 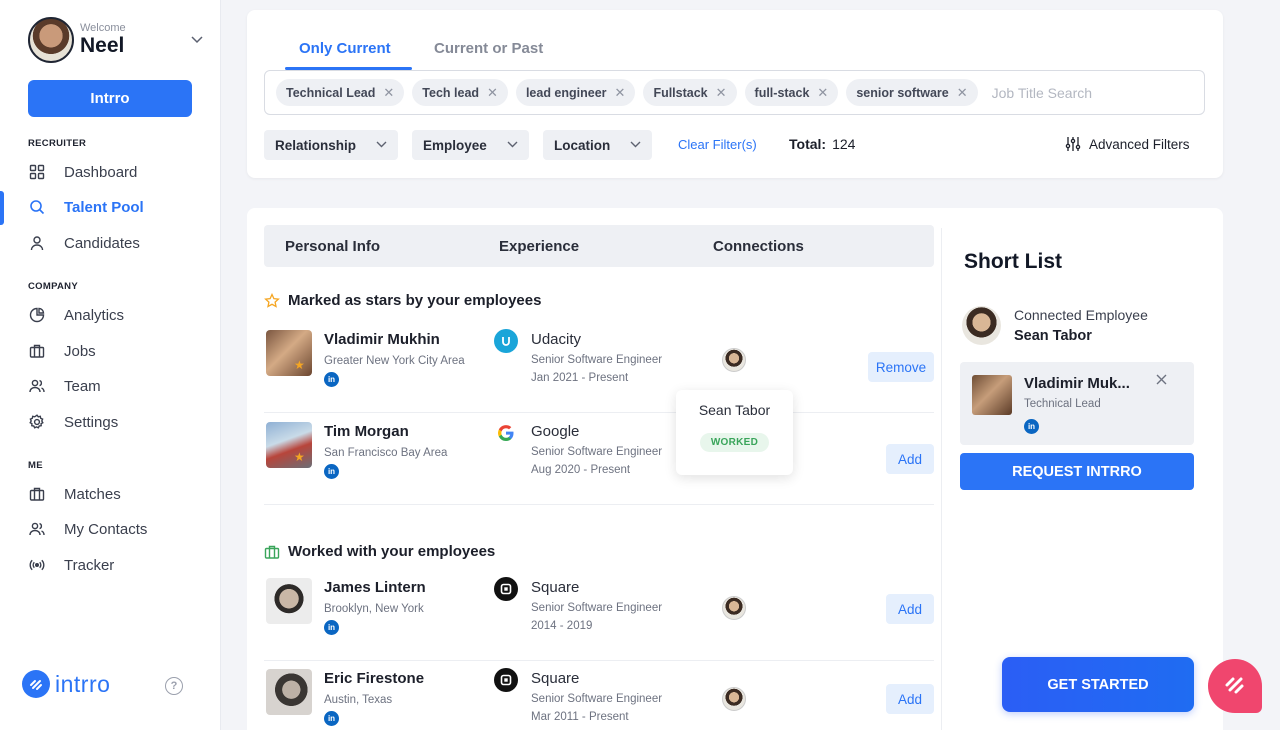 I want to click on filter-chip: full-stack ✕, so click(x=791, y=92).